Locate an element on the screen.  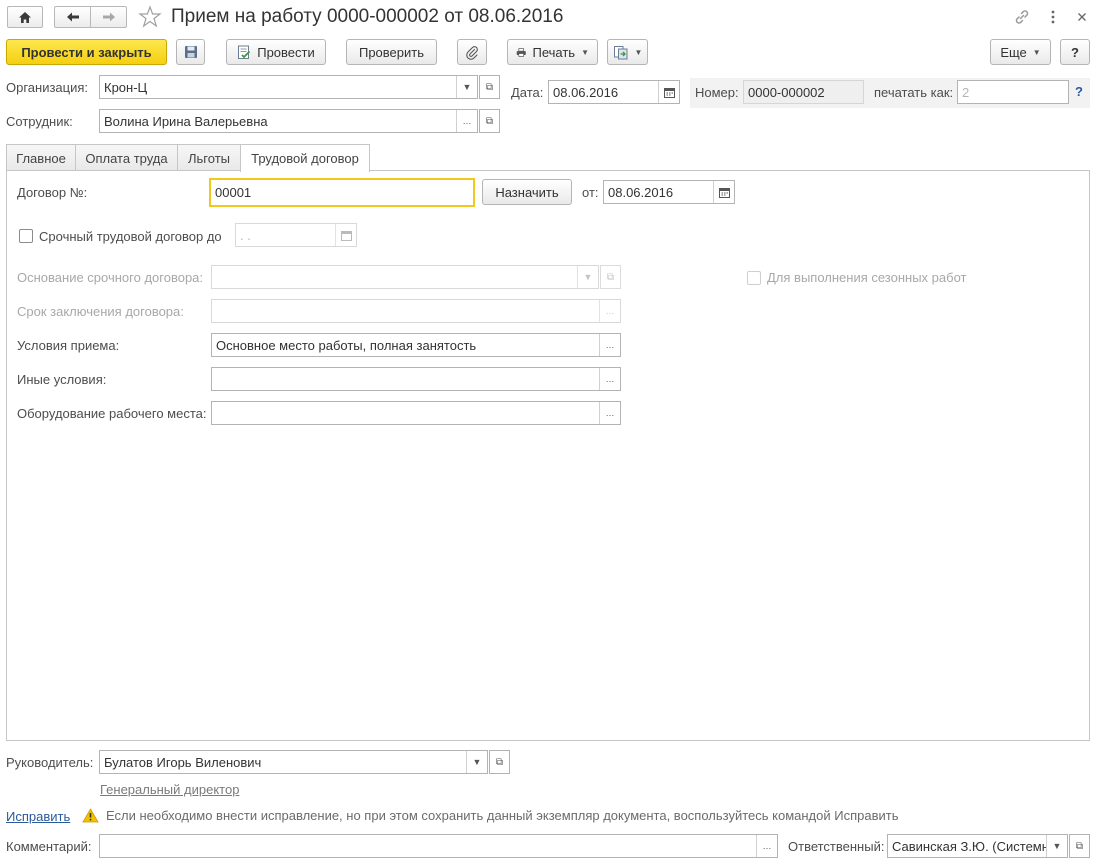
date-field: 08.06.2016 is located at coordinates (614, 92).